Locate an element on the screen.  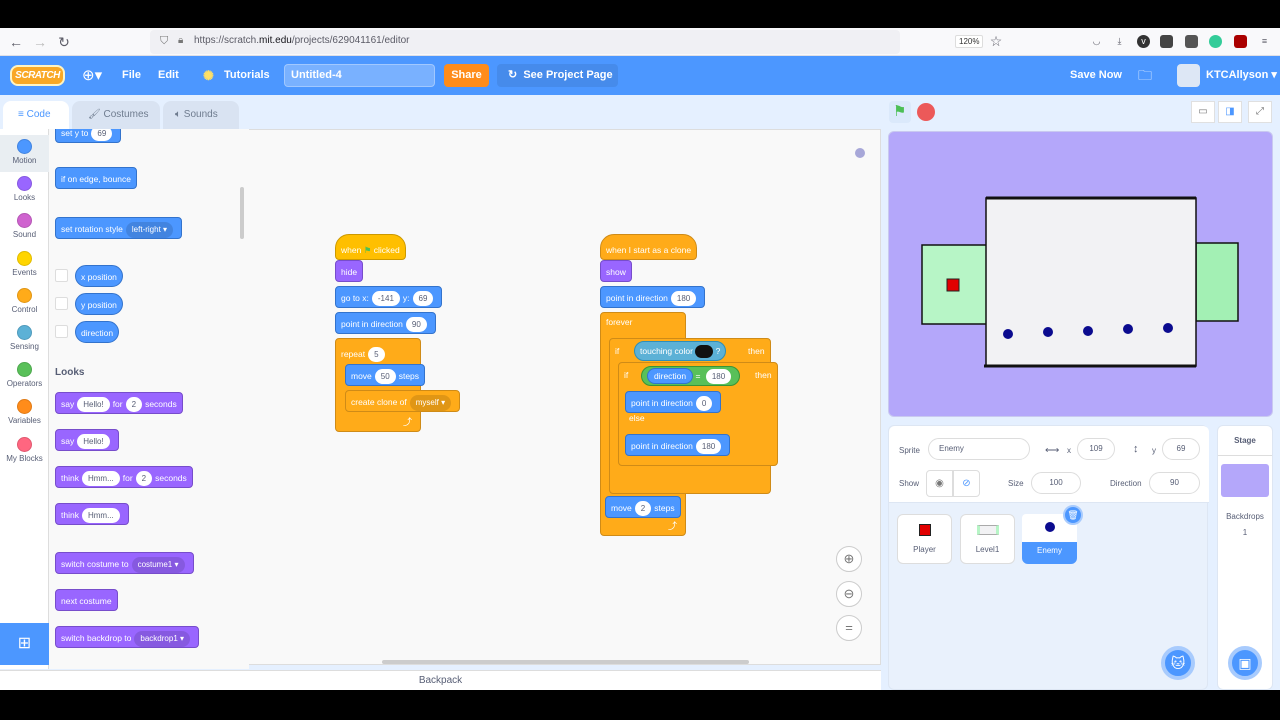
zoom-level-badge: 120% is located at coordinates (969, 41).